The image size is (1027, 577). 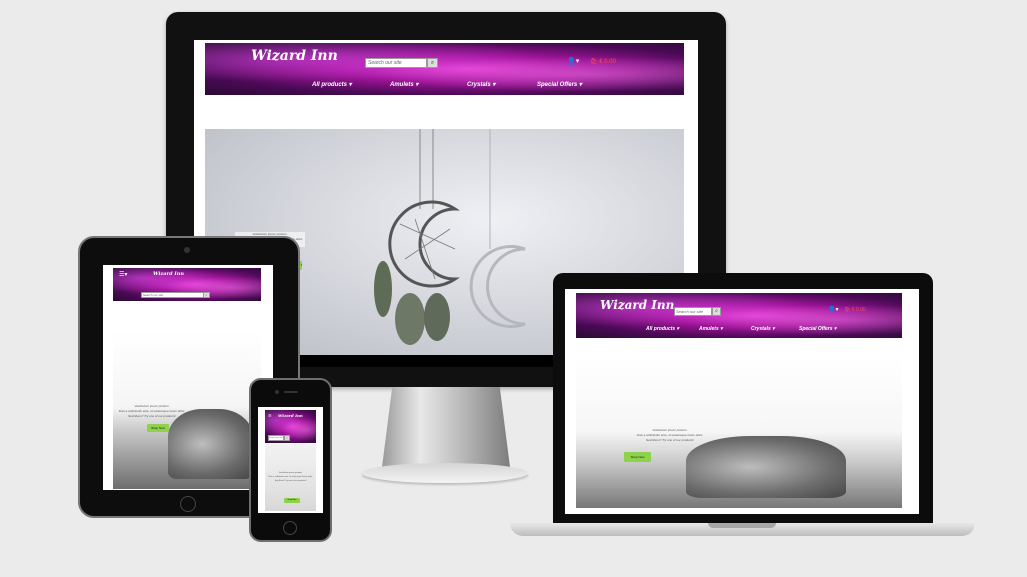 I want to click on phone-home-button, so click(x=290, y=528).